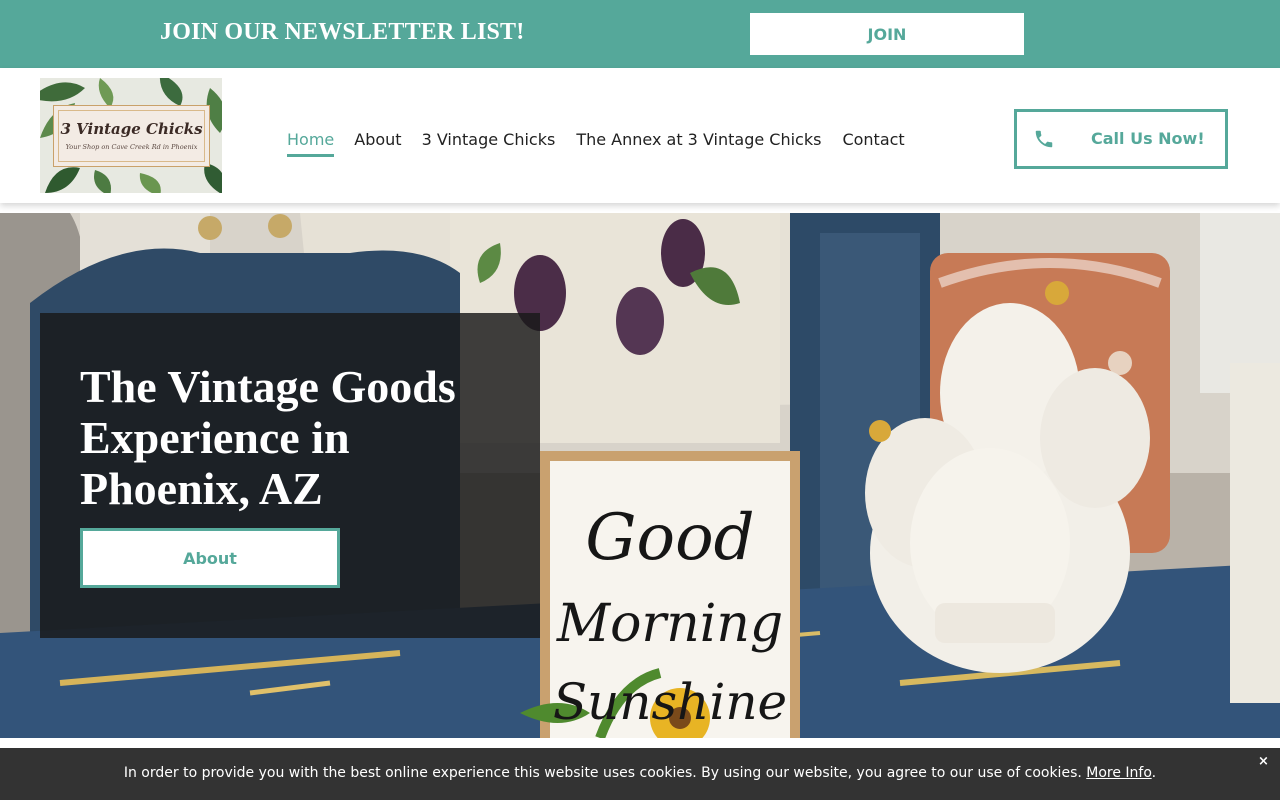 Image resolution: width=1280 pixels, height=800 pixels. Describe the element at coordinates (698, 143) in the screenshot. I see `nav-item-annex: The Annex at 3 Vintage Chicks` at that location.